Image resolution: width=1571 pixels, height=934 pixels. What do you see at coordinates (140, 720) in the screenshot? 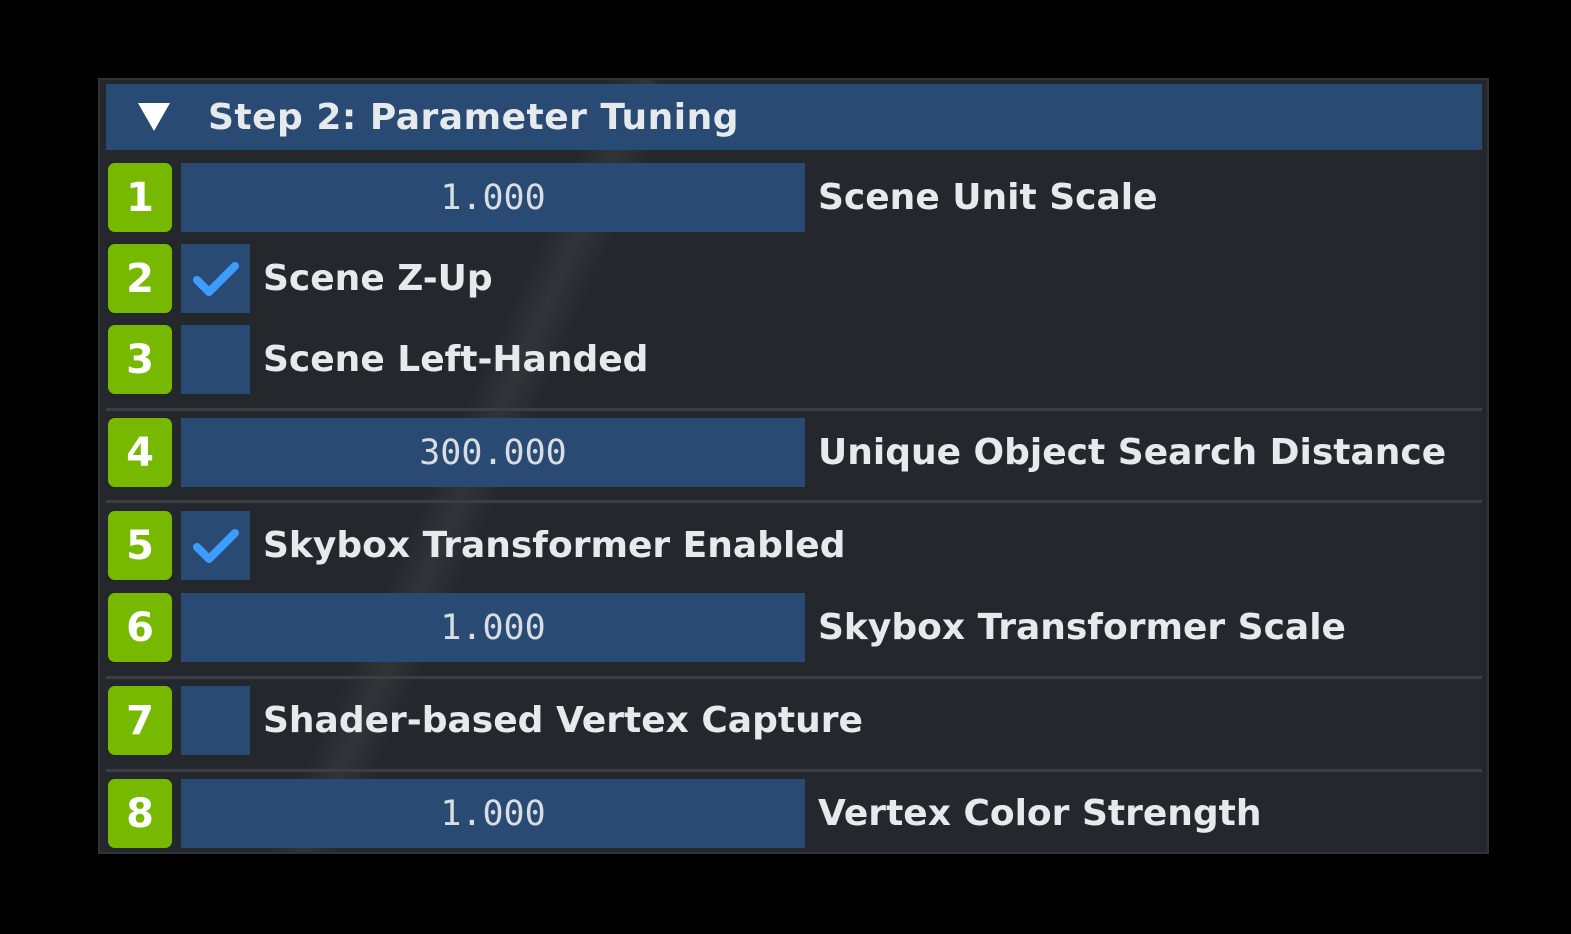
I see `step-badge: 7` at bounding box center [140, 720].